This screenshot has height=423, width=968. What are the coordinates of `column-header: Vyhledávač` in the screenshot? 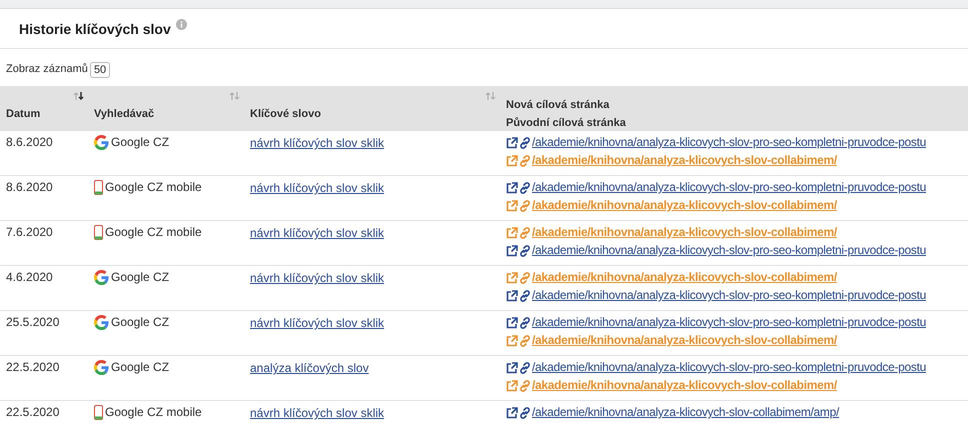 It's located at (166, 108).